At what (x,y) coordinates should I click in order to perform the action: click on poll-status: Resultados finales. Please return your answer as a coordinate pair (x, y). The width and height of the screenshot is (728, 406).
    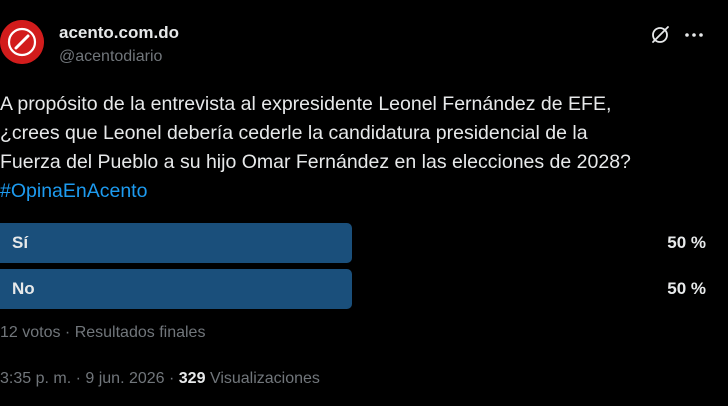
    Looking at the image, I should click on (140, 332).